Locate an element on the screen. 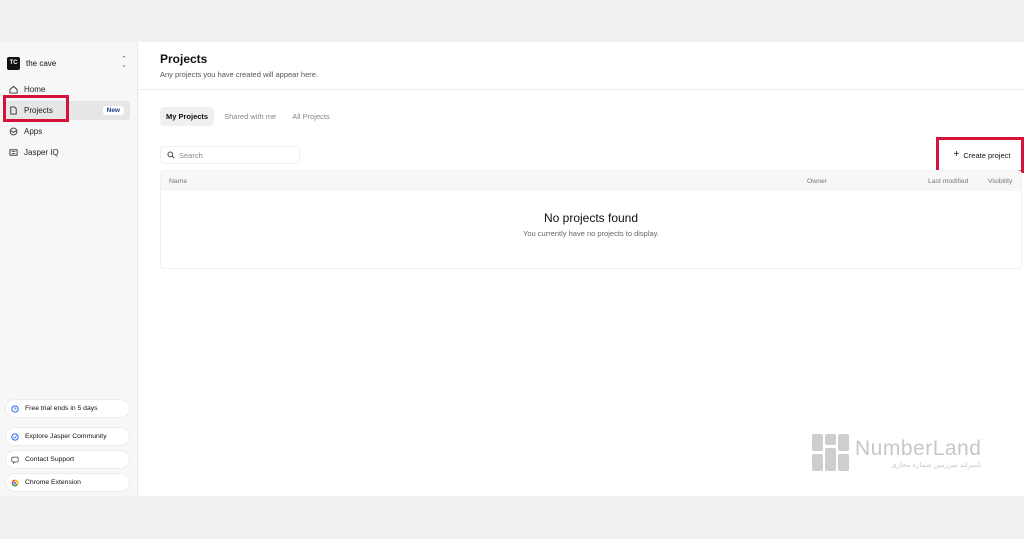  workspace-name: the cave is located at coordinates (41, 63).